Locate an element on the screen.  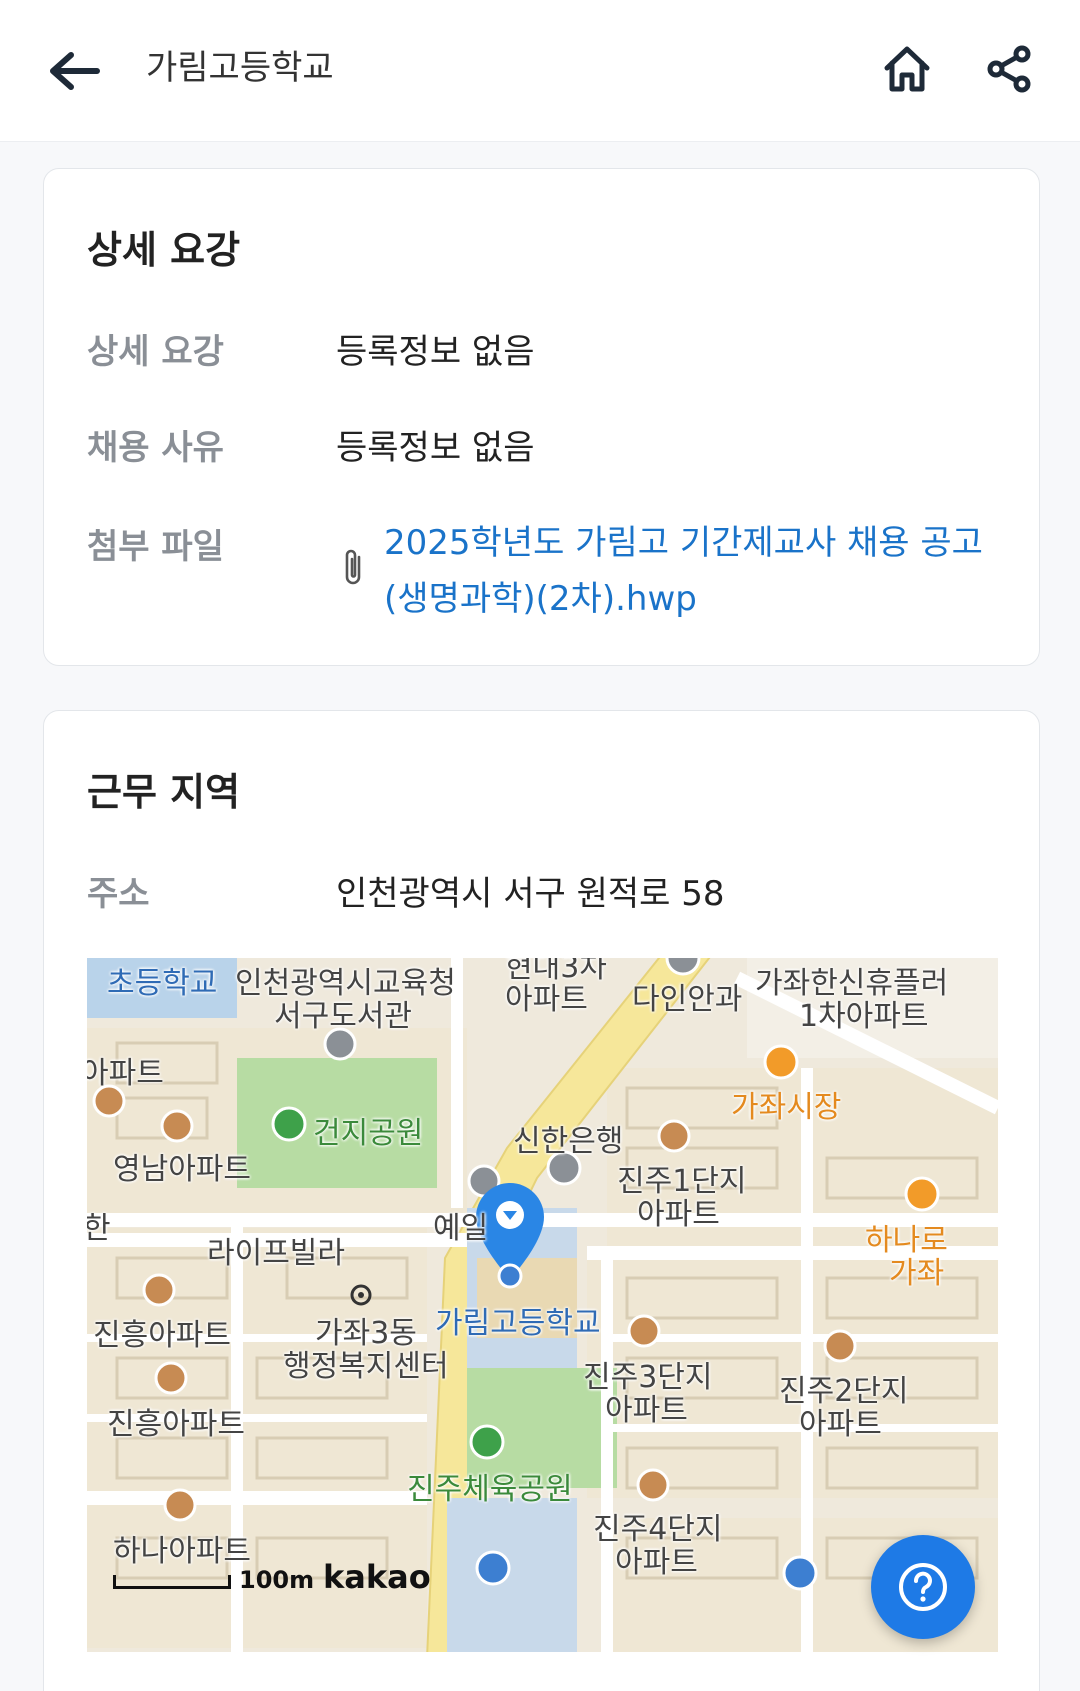
map-label: 가좌 is located at coordinates (917, 1273).